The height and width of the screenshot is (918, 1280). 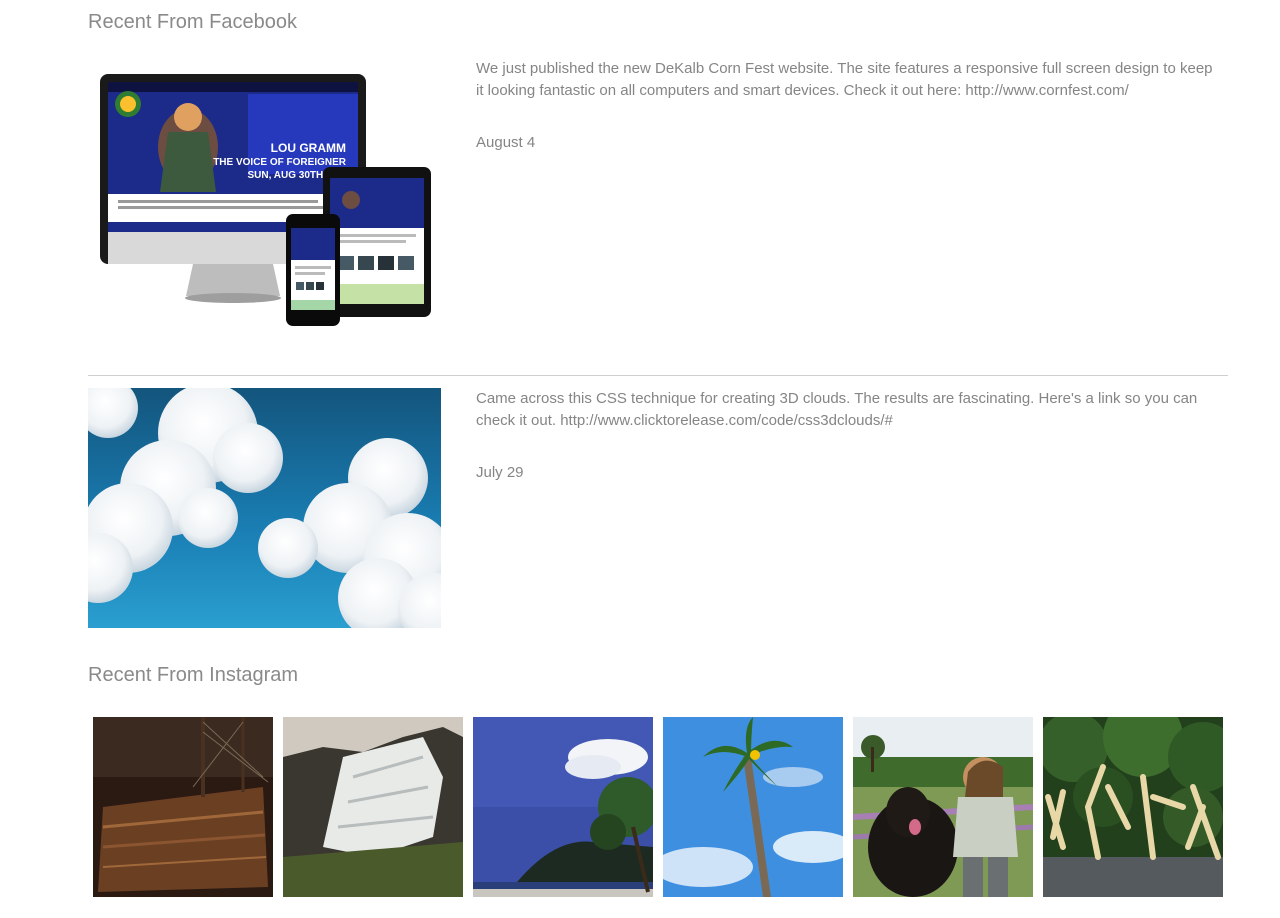 What do you see at coordinates (753, 807) in the screenshot?
I see `instagram-photo-palm-tree` at bounding box center [753, 807].